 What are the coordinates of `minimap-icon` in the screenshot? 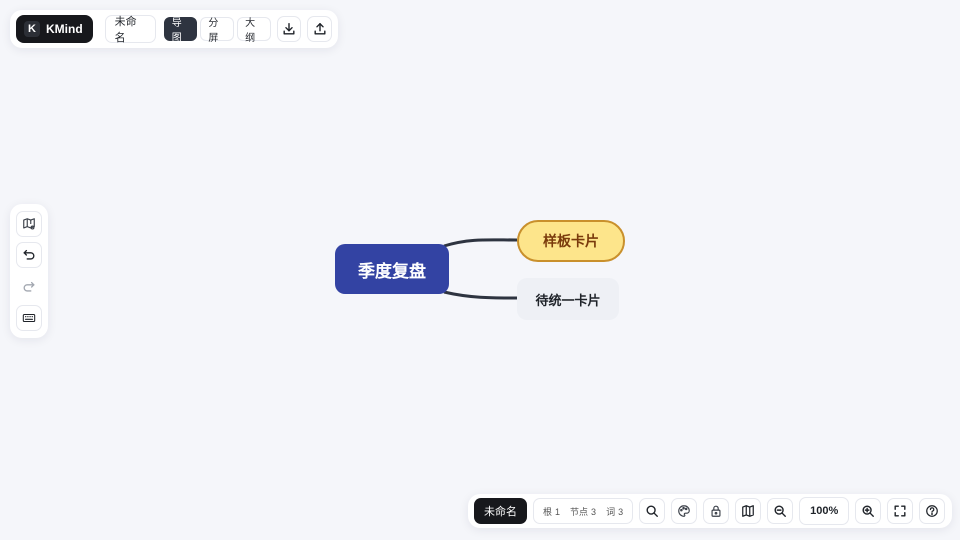 It's located at (748, 511).